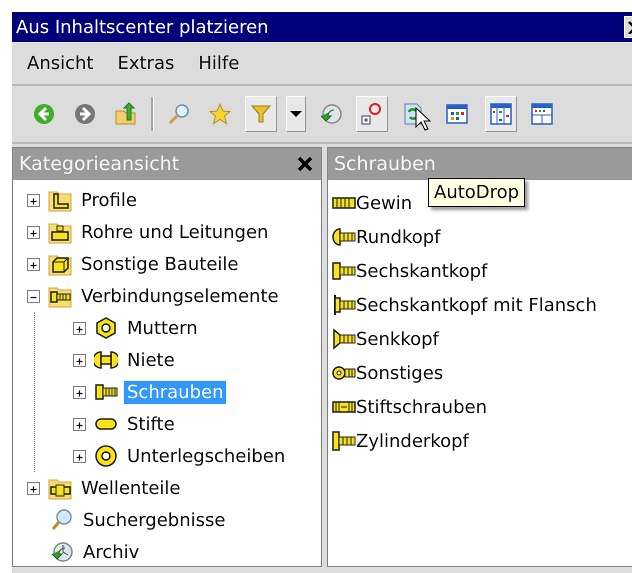  Describe the element at coordinates (145, 63) in the screenshot. I see `menu-item: Extras` at that location.